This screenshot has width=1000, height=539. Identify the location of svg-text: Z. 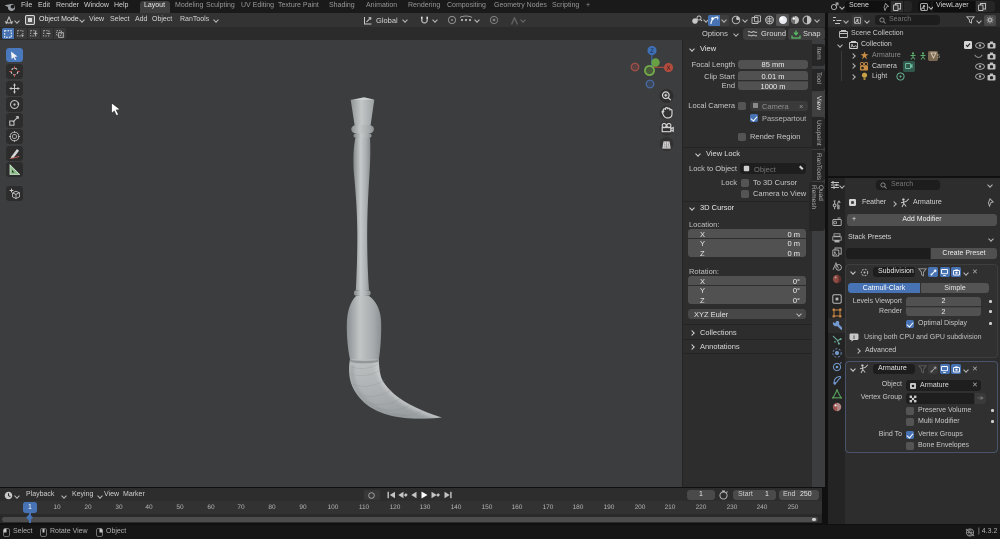
(652, 52).